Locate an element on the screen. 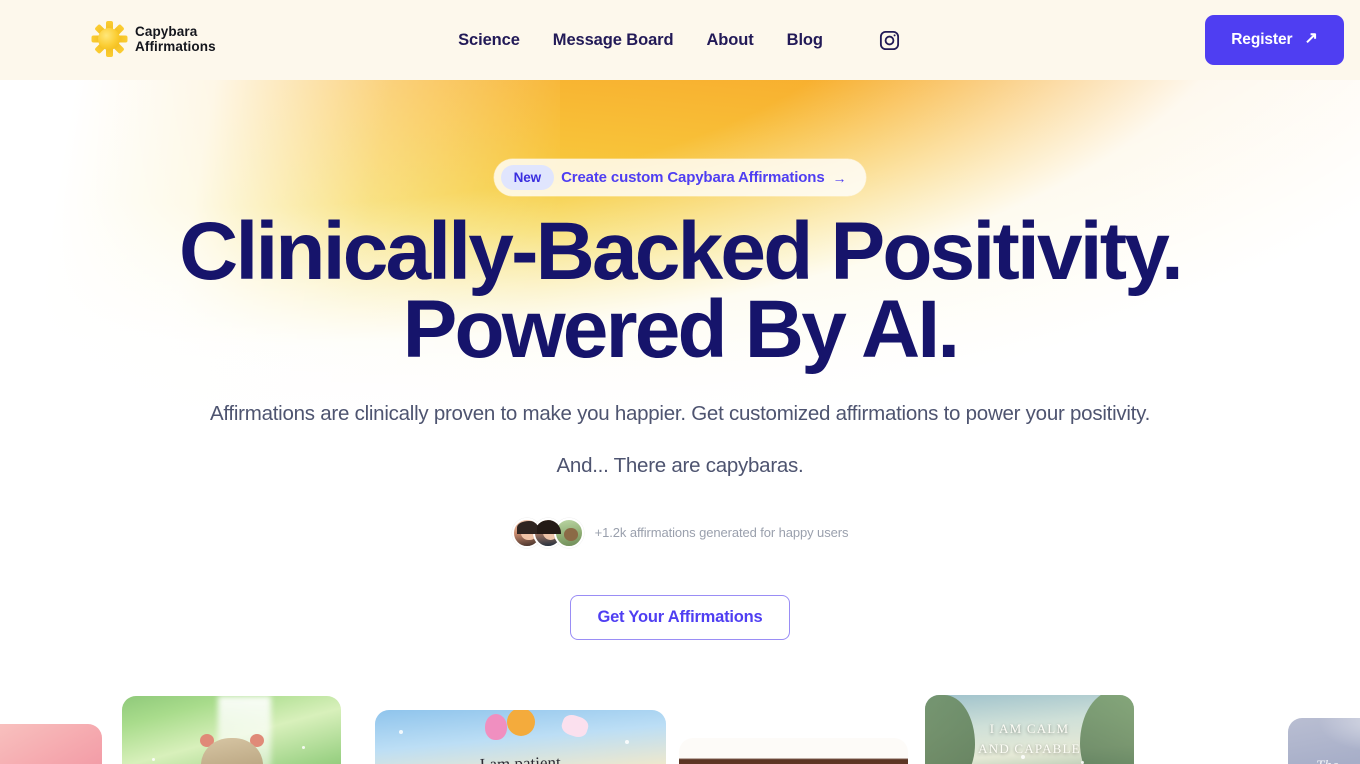 This screenshot has height=764, width=1360. pink-gradient-card is located at coordinates (51, 744).